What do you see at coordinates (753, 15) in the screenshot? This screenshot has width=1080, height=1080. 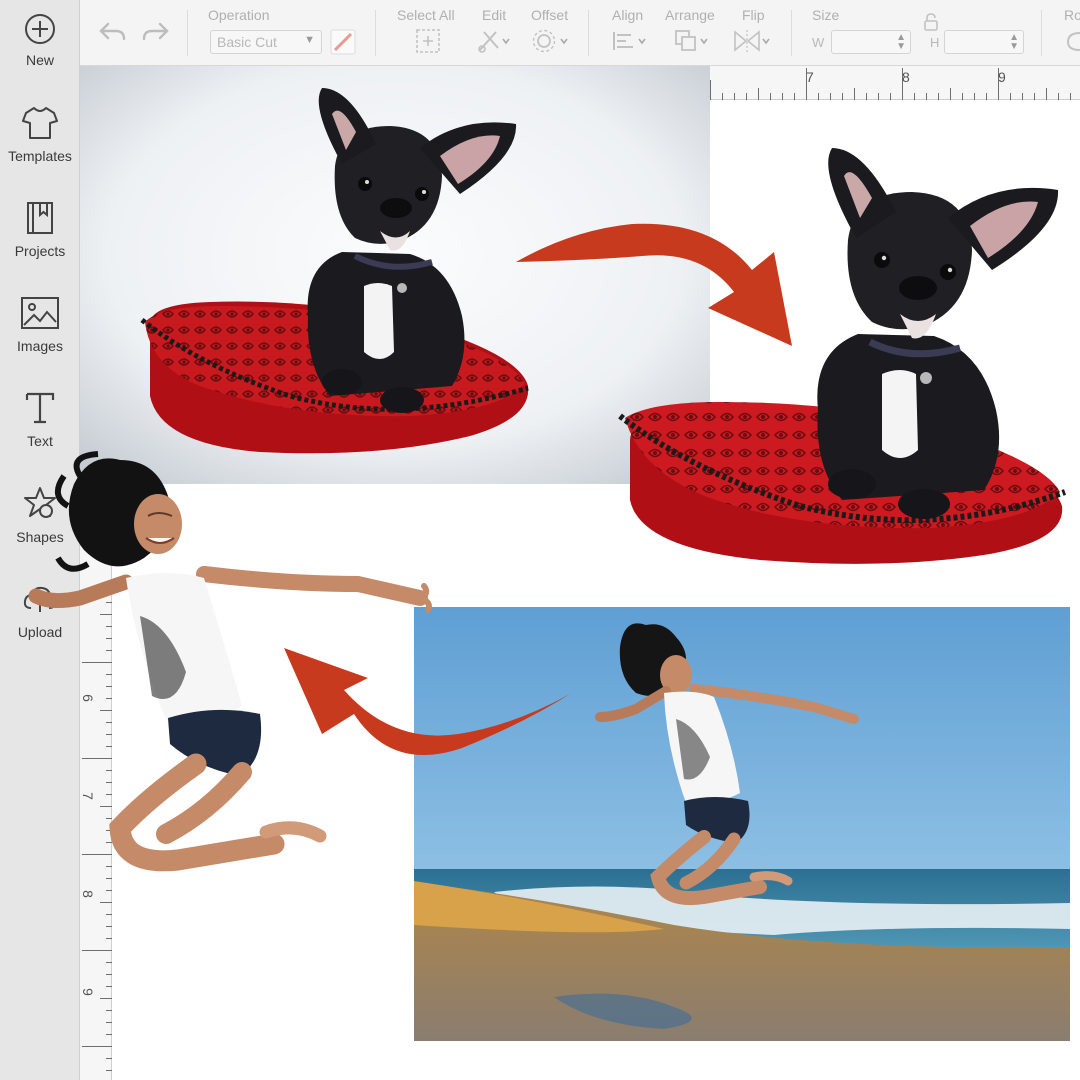 I see `flip-label: Flip` at bounding box center [753, 15].